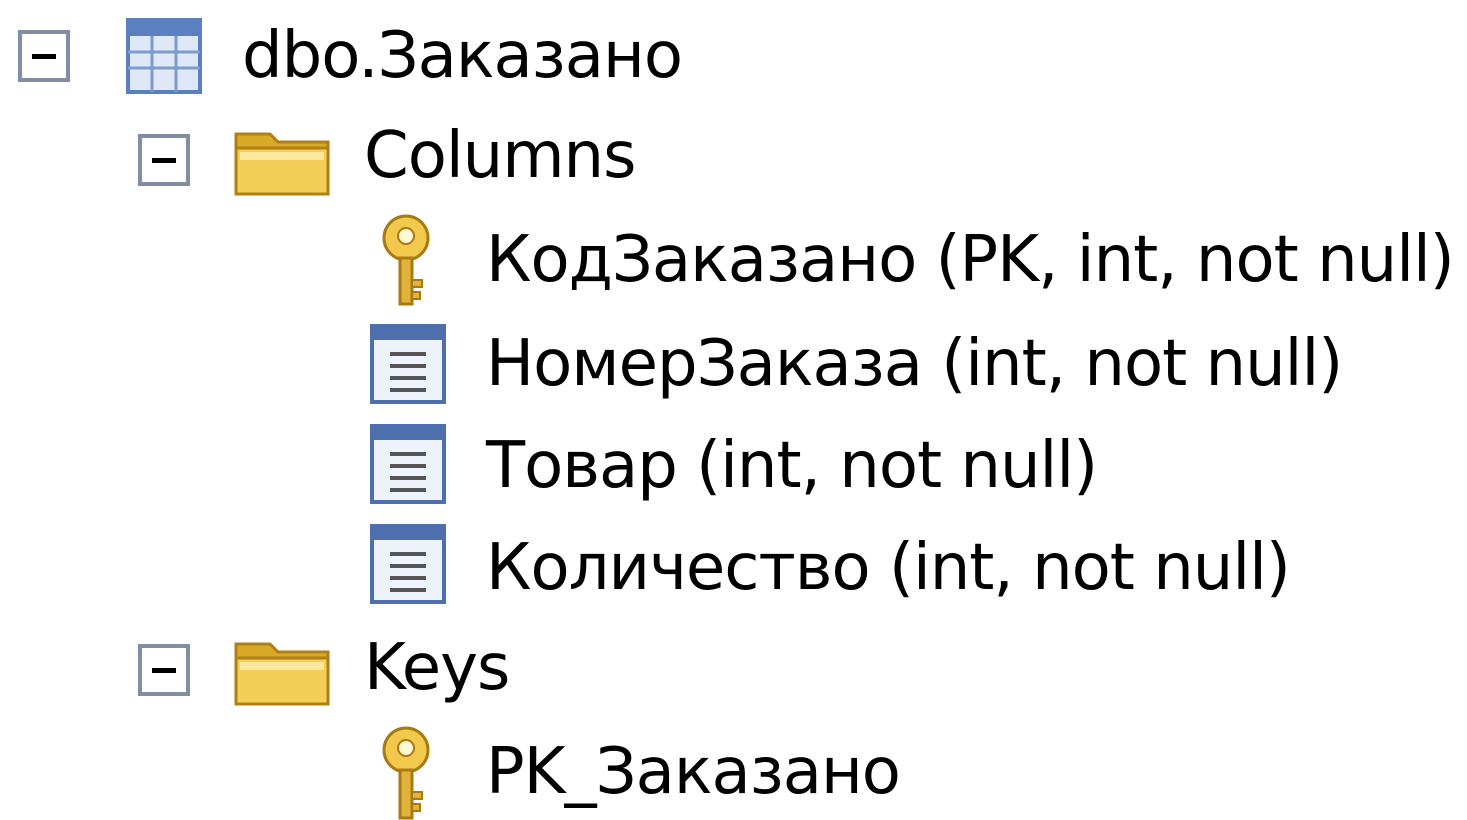  I want to click on keys-folder-label: Keys, so click(437, 668).